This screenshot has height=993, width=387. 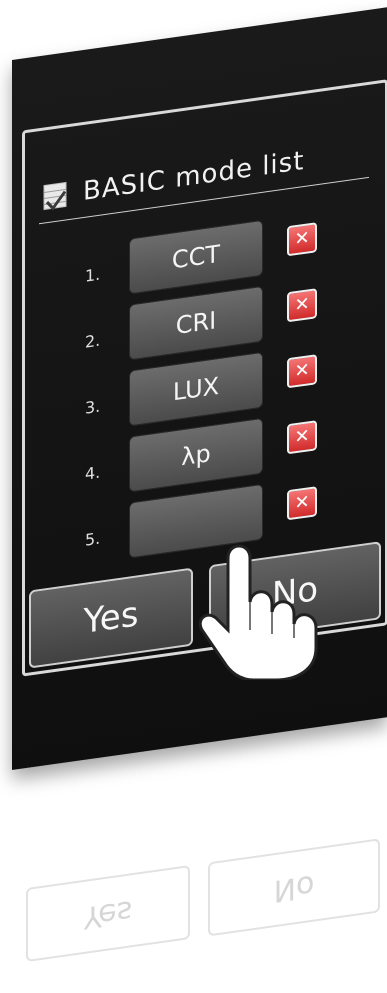 What do you see at coordinates (258, 612) in the screenshot?
I see `pointer-hand-icon` at bounding box center [258, 612].